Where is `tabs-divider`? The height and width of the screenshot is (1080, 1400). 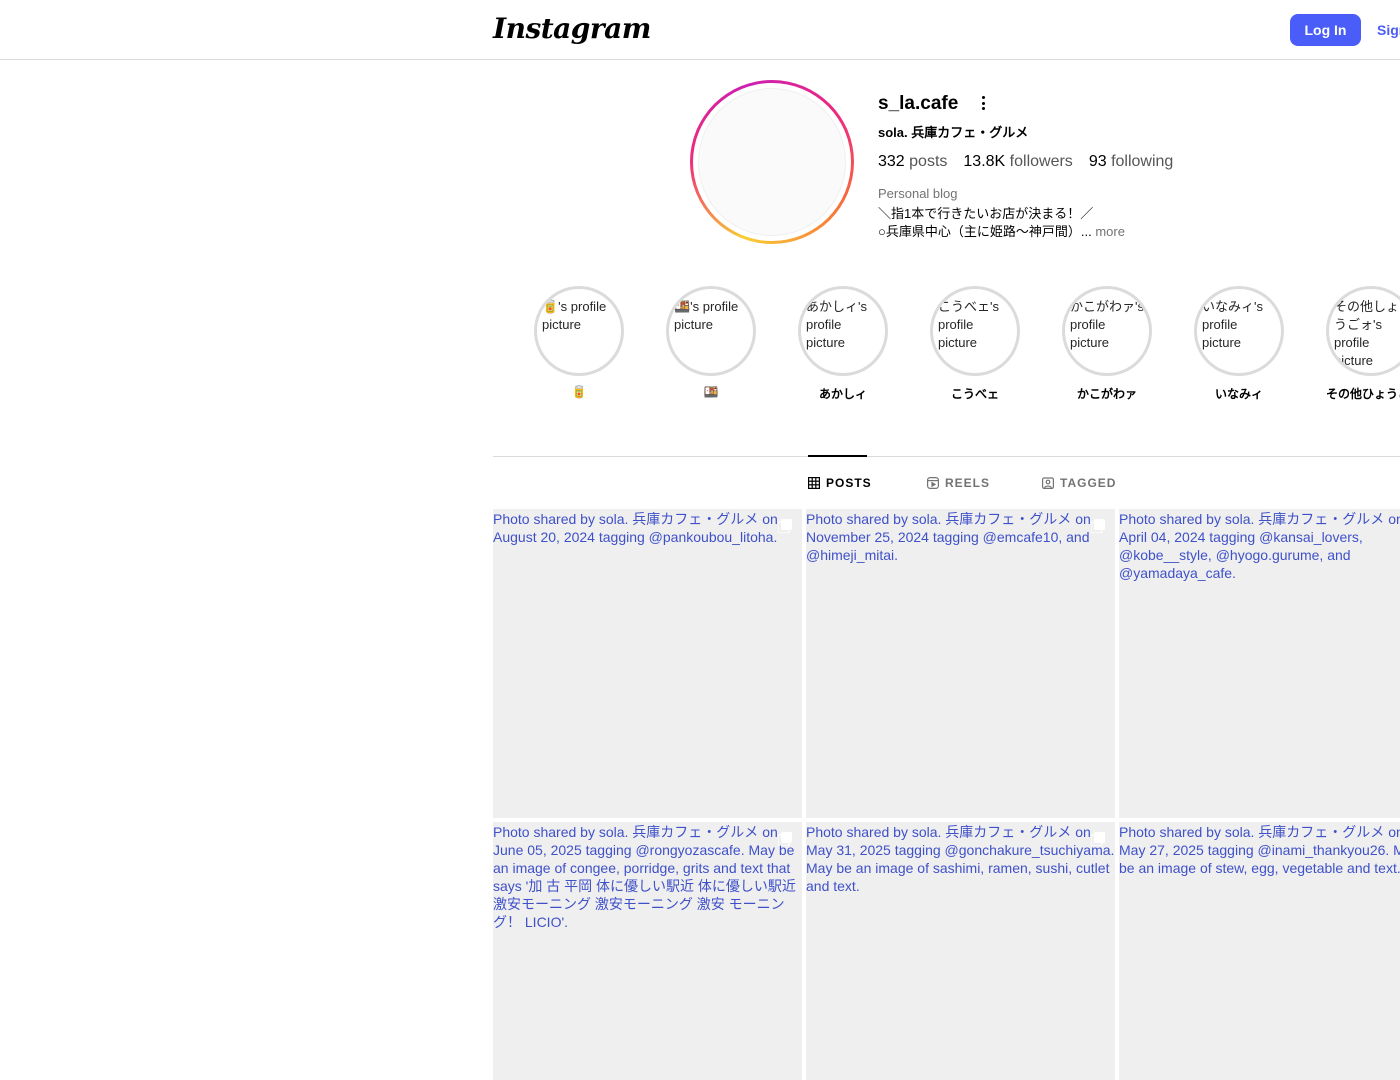 tabs-divider is located at coordinates (946, 456).